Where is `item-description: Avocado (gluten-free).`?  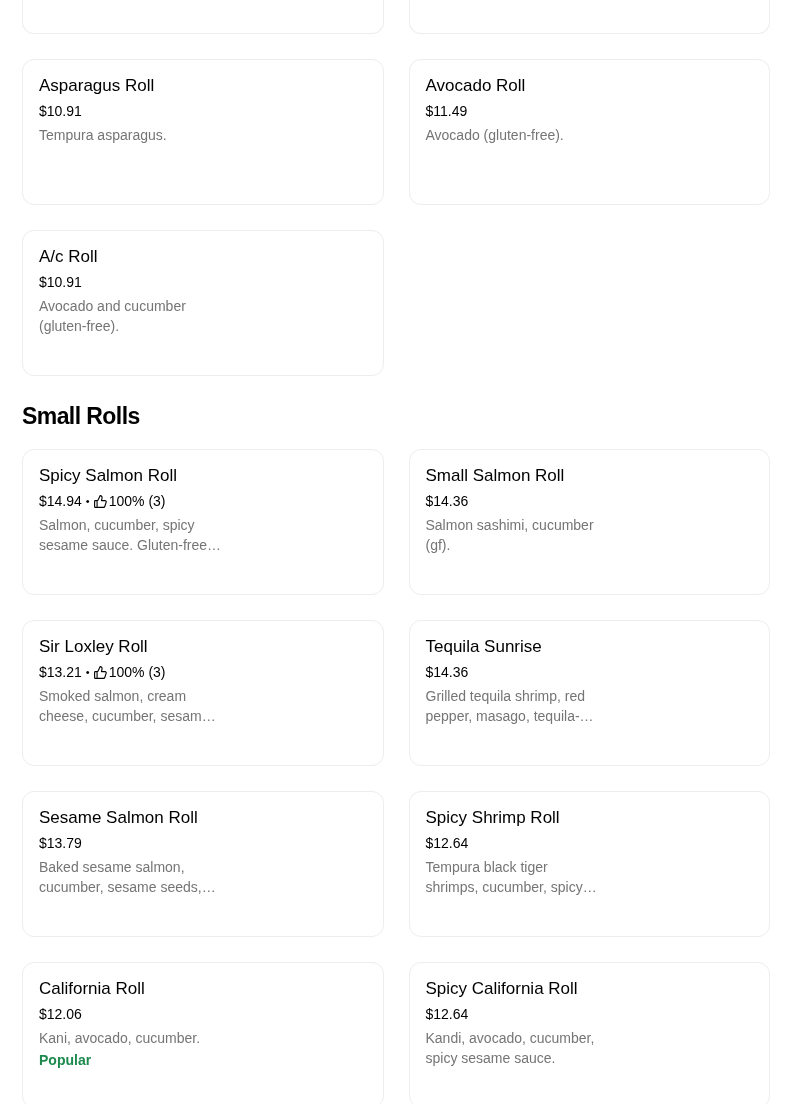
item-description: Avocado (gluten-free). is located at coordinates (494, 135).